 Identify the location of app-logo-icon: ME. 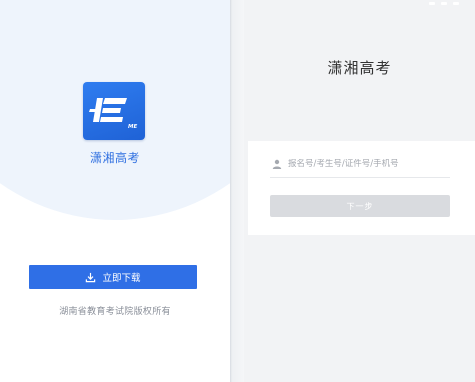
(114, 111).